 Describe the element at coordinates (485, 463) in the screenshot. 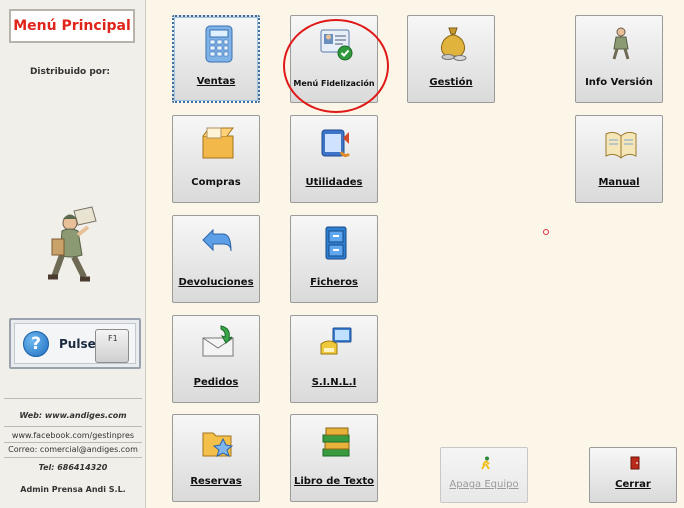

I see `shutdown-runner-icon` at that location.